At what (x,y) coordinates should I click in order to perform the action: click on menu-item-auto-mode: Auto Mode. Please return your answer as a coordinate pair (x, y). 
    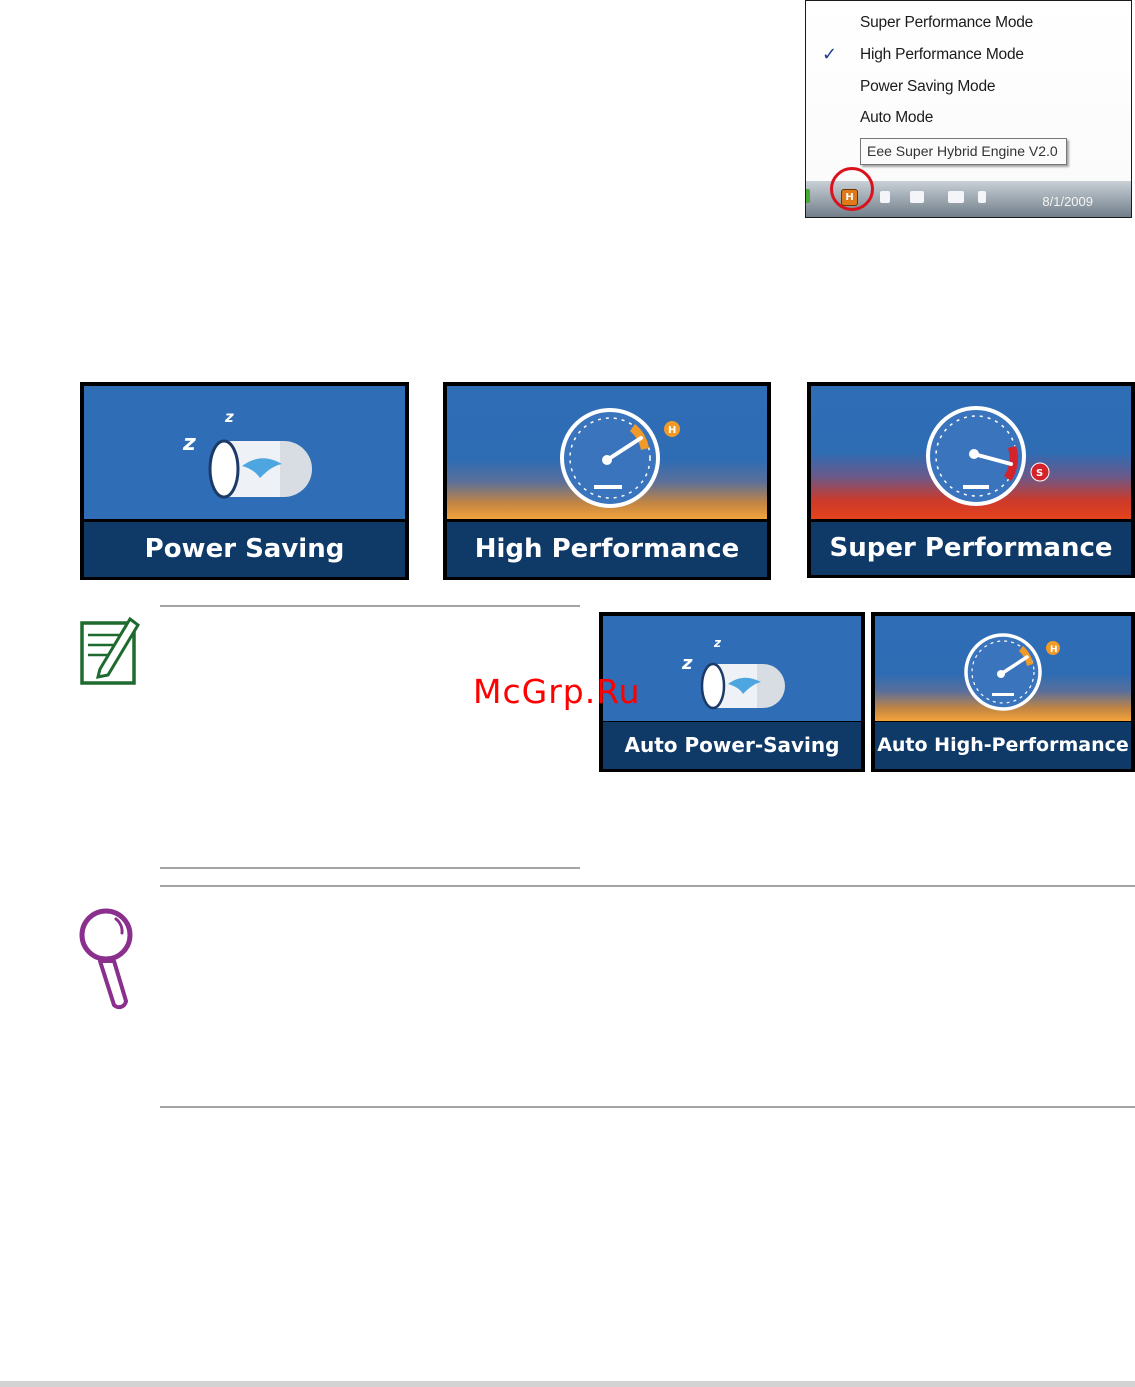
    Looking at the image, I should click on (896, 118).